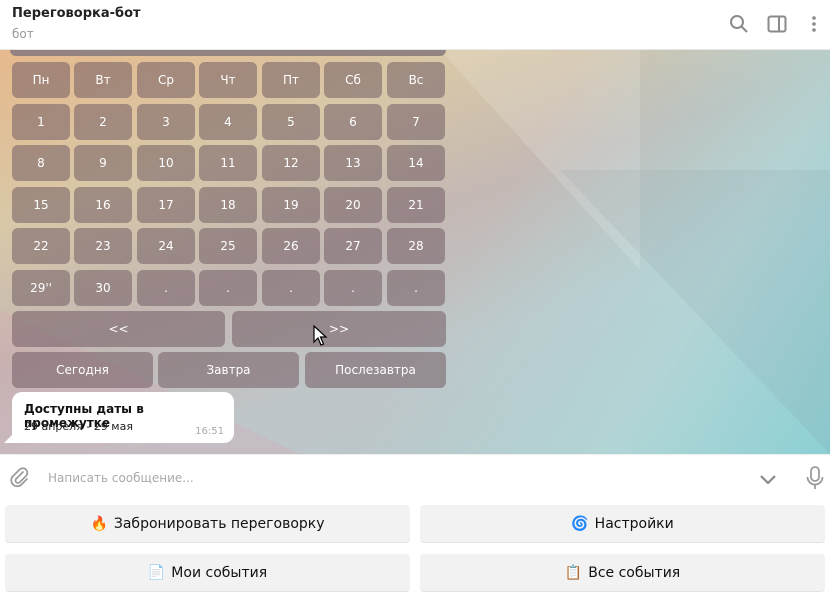 This screenshot has height=600, width=830. Describe the element at coordinates (103, 246) in the screenshot. I see `day-button: 23` at that location.